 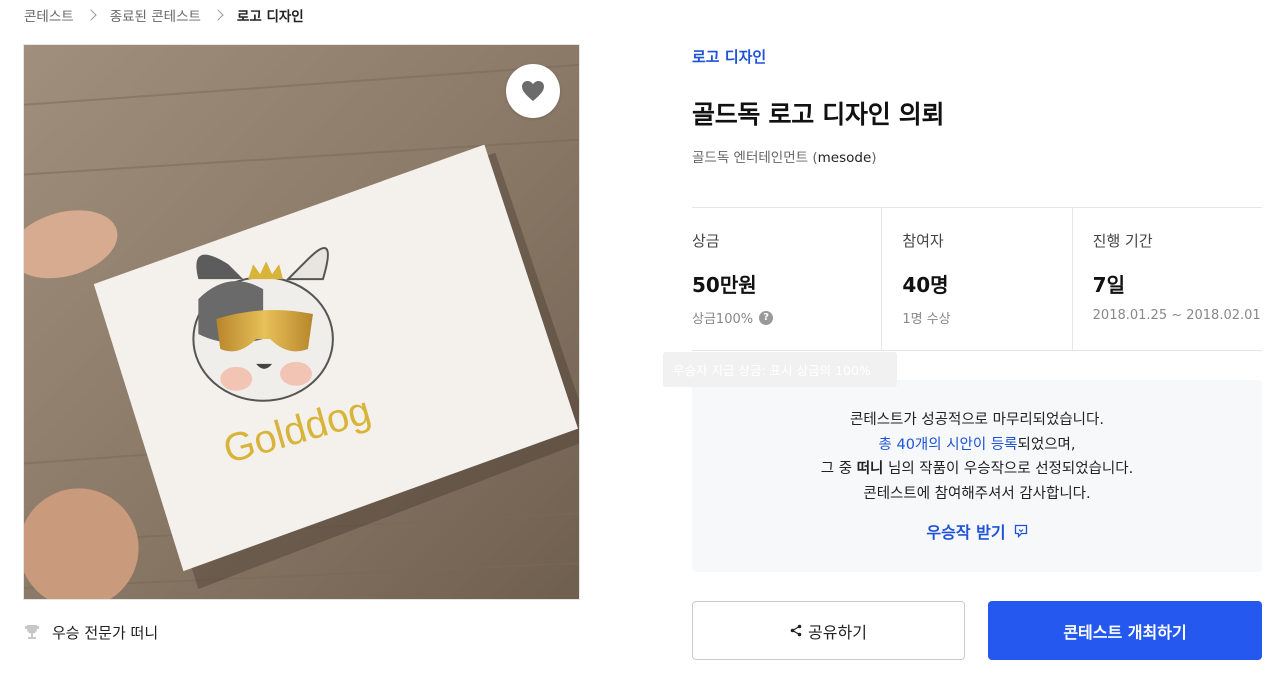 What do you see at coordinates (837, 632) in the screenshot?
I see `share-label: 공유하기` at bounding box center [837, 632].